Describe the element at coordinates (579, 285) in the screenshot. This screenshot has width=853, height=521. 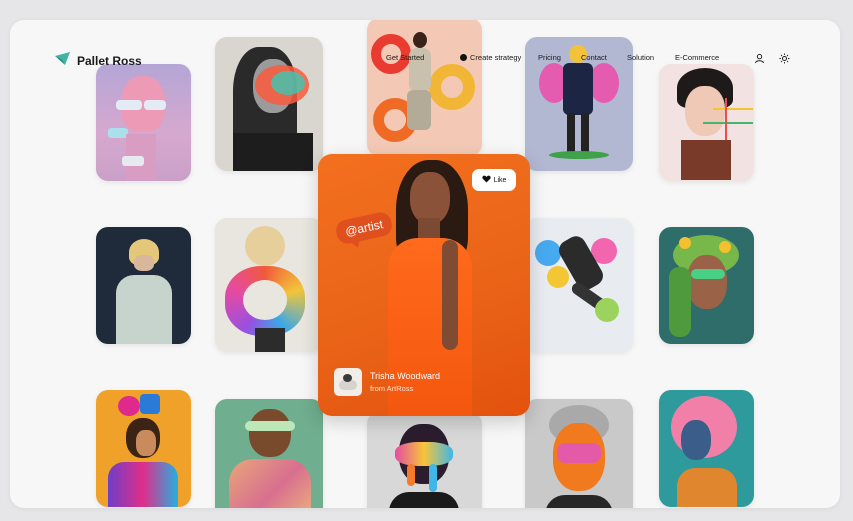
I see `gallery-card-balloon-jumper` at that location.